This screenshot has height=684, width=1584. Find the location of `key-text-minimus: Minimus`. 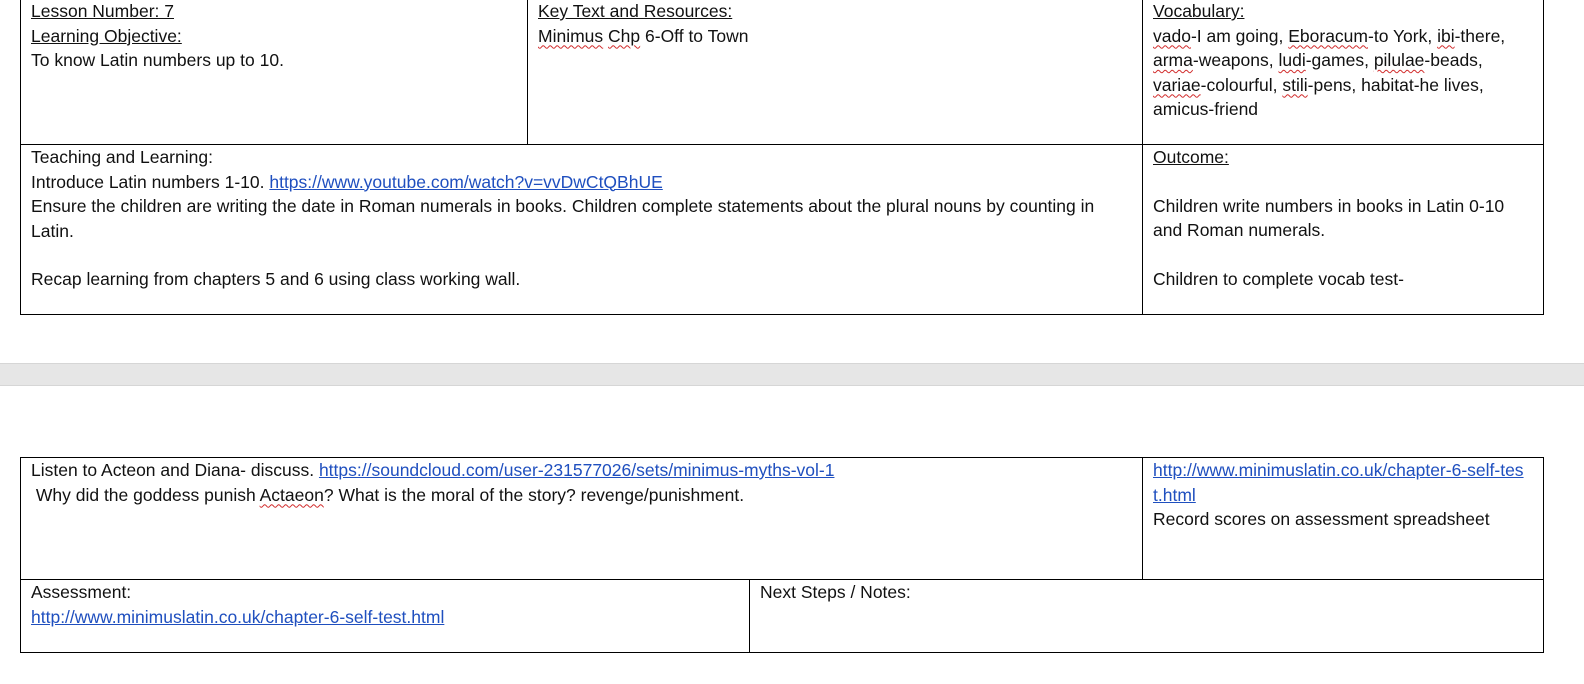

key-text-minimus: Minimus is located at coordinates (571, 35).